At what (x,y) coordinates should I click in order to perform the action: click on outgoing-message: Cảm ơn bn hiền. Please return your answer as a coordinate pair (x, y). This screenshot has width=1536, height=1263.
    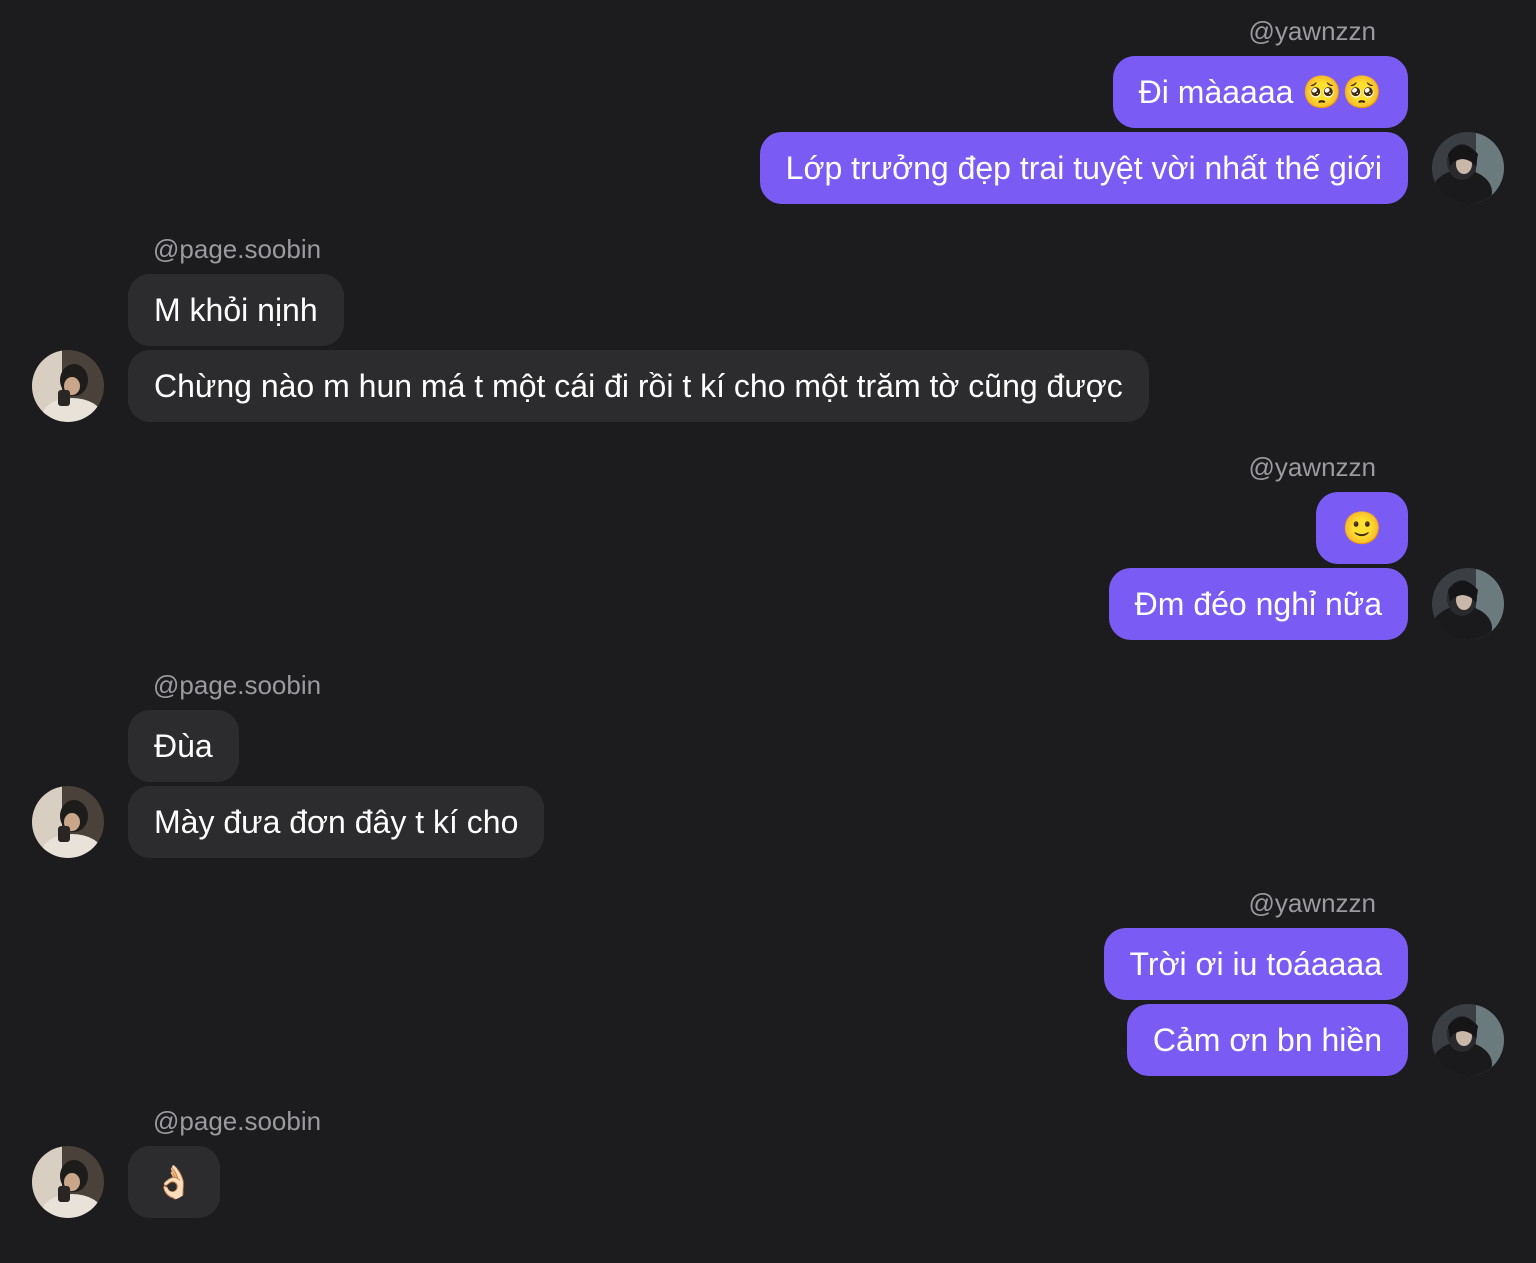
    Looking at the image, I should click on (1267, 1040).